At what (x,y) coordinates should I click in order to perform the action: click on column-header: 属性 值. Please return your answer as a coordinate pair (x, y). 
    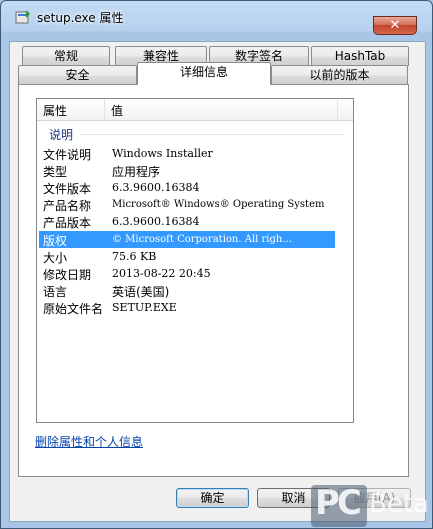
    Looking at the image, I should click on (195, 110).